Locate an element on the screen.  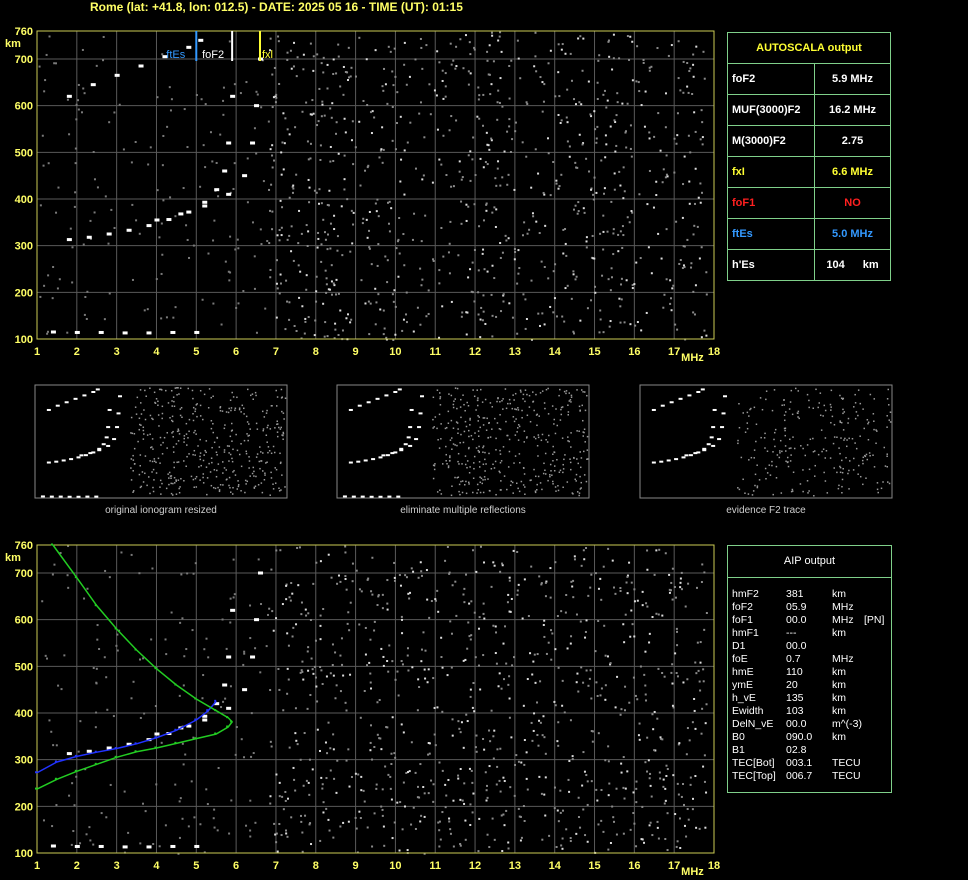
autoscala-label: M(3000)F2 is located at coordinates (771, 141).